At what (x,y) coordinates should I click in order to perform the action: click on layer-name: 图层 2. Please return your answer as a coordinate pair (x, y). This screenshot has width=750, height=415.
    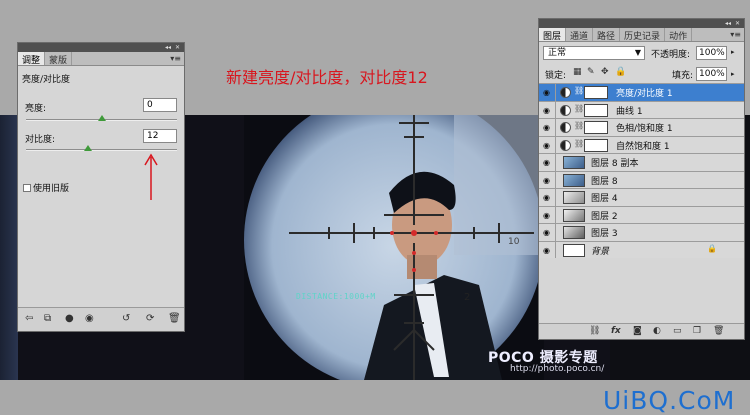
    Looking at the image, I should click on (604, 215).